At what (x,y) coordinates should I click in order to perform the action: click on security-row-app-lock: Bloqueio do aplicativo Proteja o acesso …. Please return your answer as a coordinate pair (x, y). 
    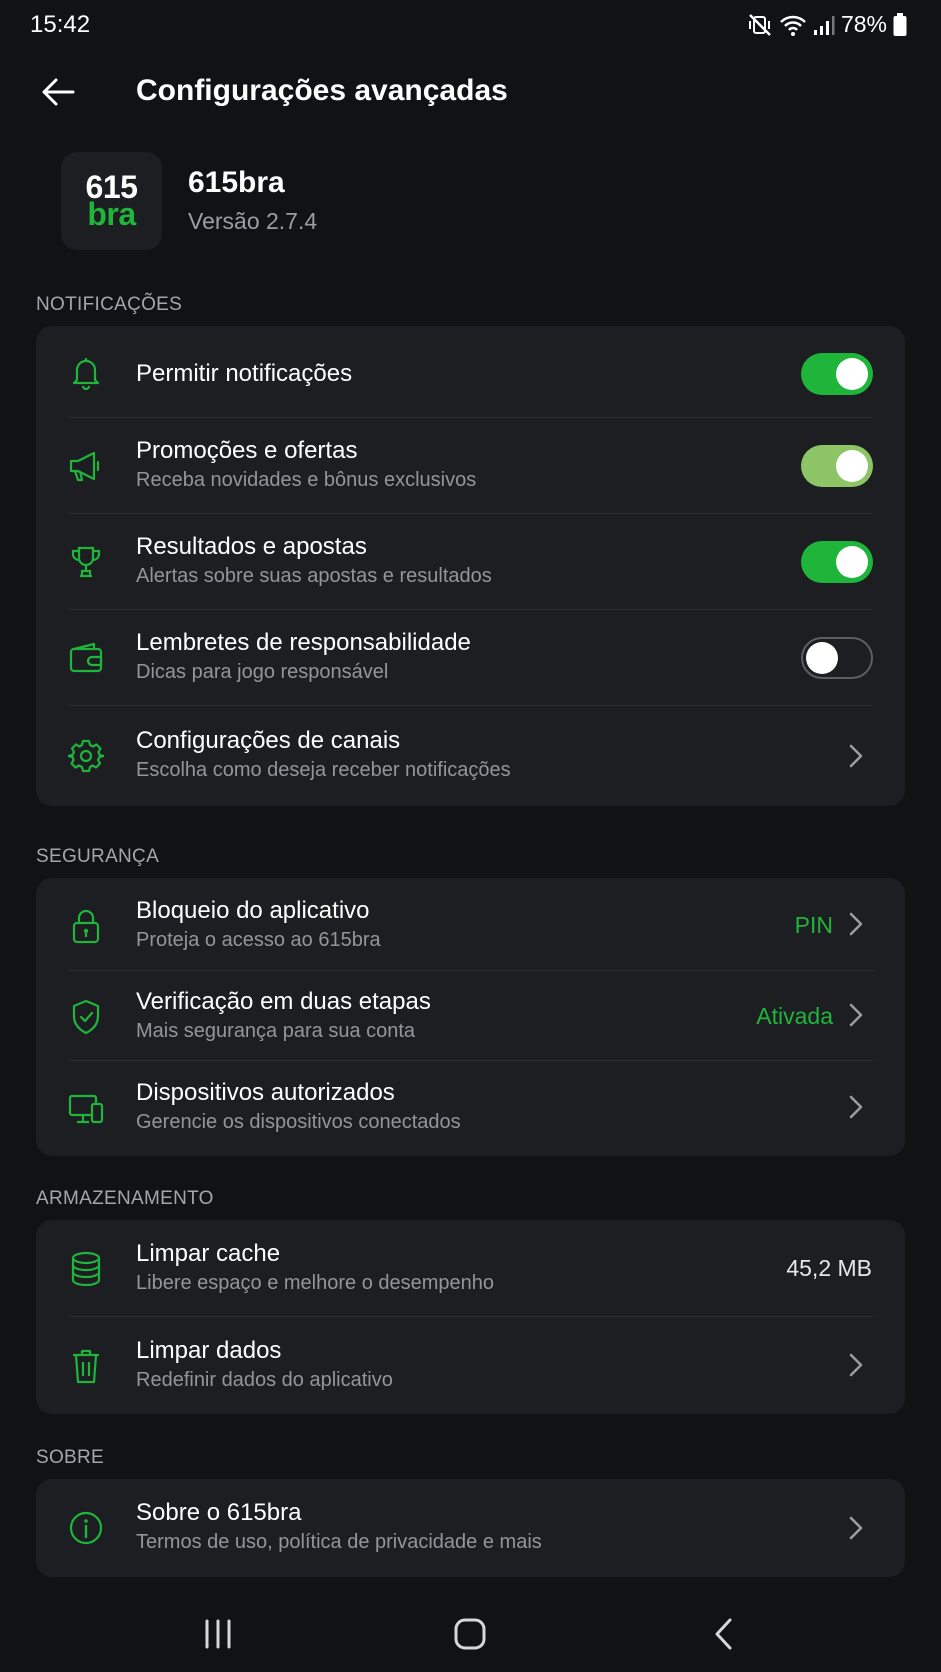
    Looking at the image, I should click on (470, 924).